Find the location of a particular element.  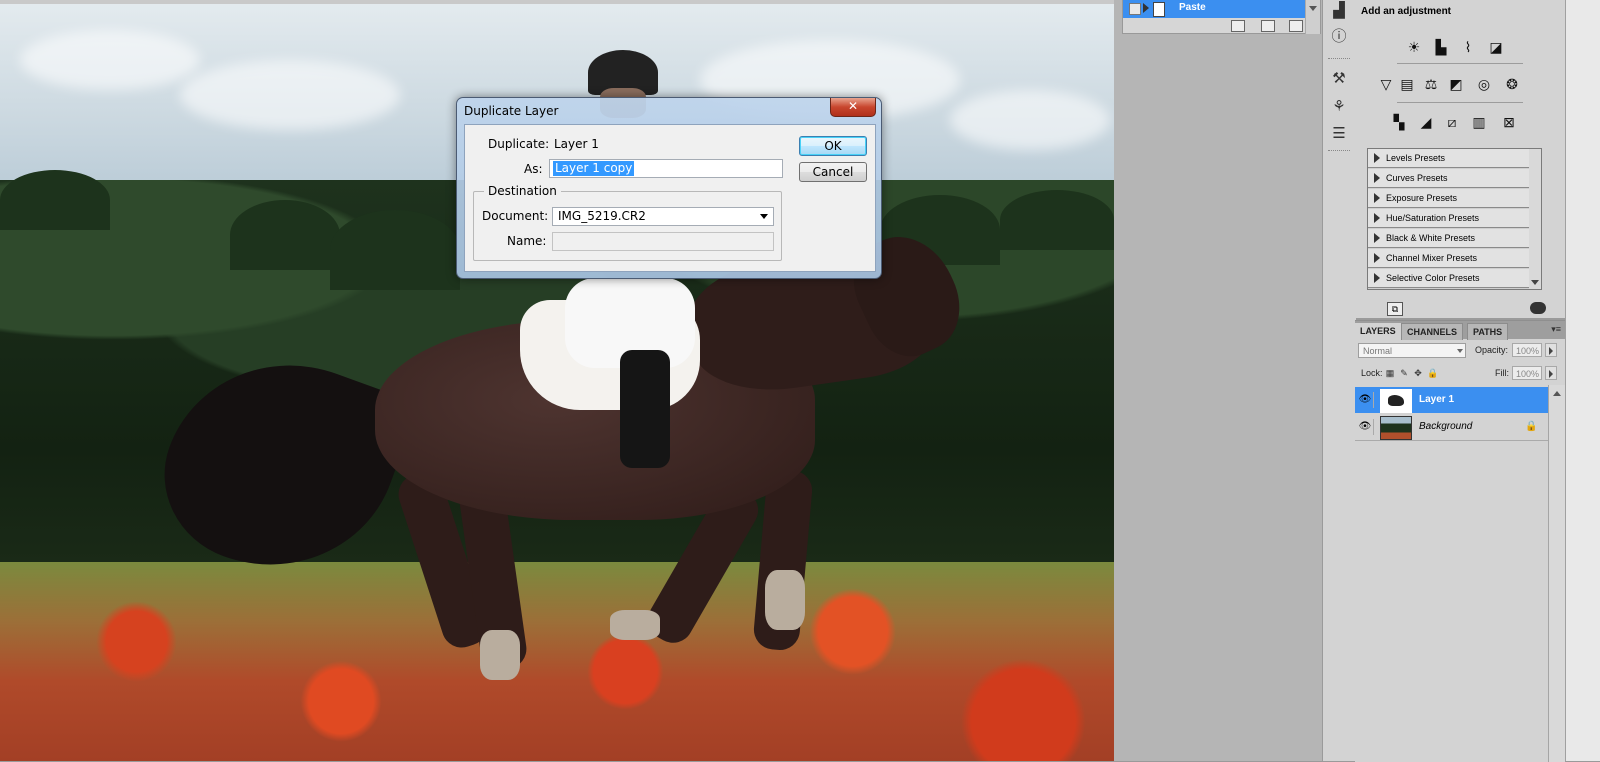

duplicate-label: Duplicate: is located at coordinates (519, 144).